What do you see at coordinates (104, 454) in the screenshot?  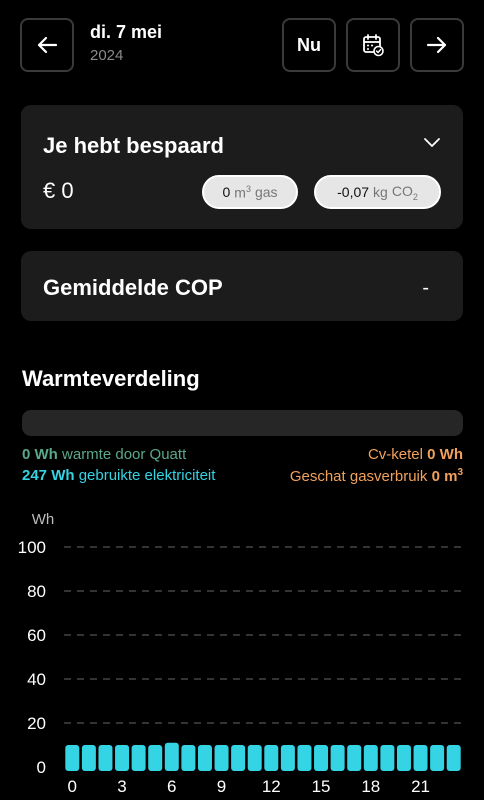 I see `legend-quatt-heat: 0 Wh warmte door Quatt` at bounding box center [104, 454].